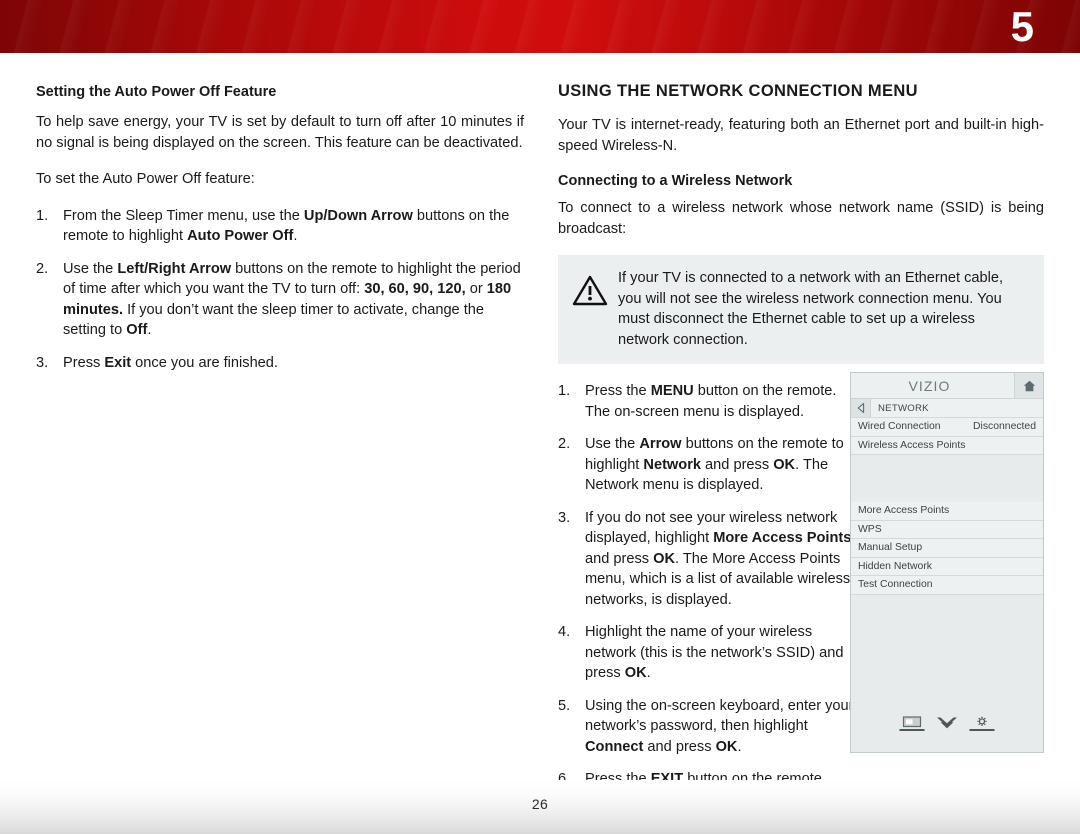 Image resolution: width=1080 pixels, height=834 pixels. I want to click on tv-menu-row: Wireless Access Points, so click(947, 445).